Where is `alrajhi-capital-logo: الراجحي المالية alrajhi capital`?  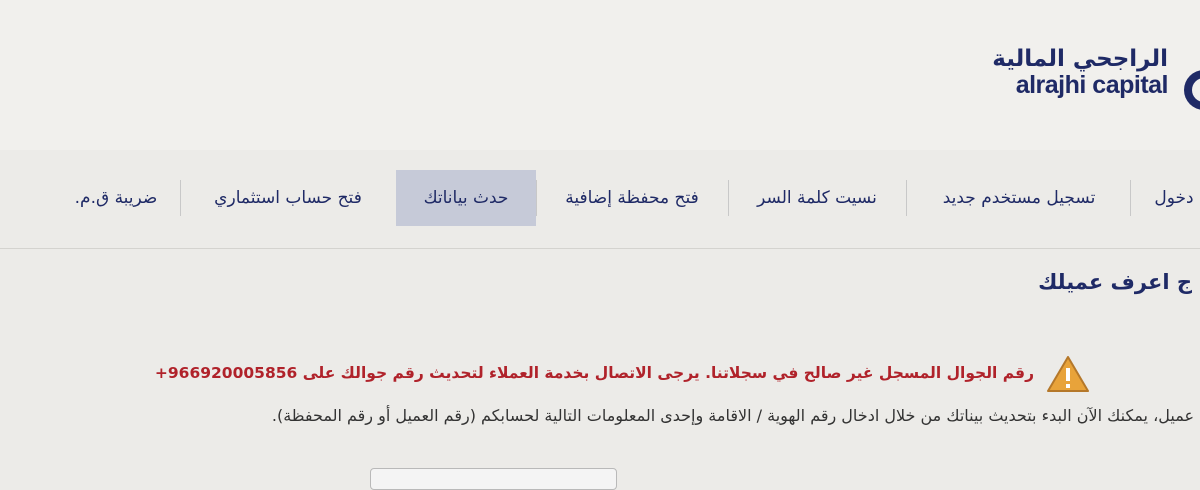 alrajhi-capital-logo: الراجحي المالية alrajhi capital is located at coordinates (1080, 72).